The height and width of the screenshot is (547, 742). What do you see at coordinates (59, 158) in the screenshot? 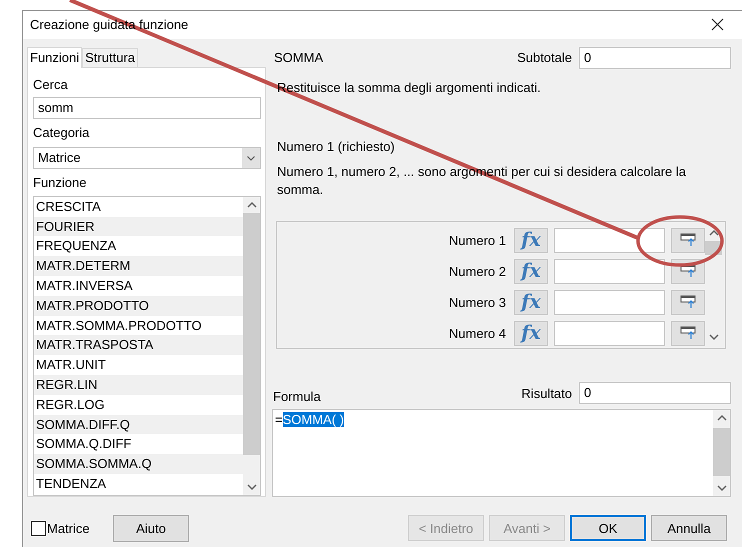
I see `dropdown-value: Matrice` at bounding box center [59, 158].